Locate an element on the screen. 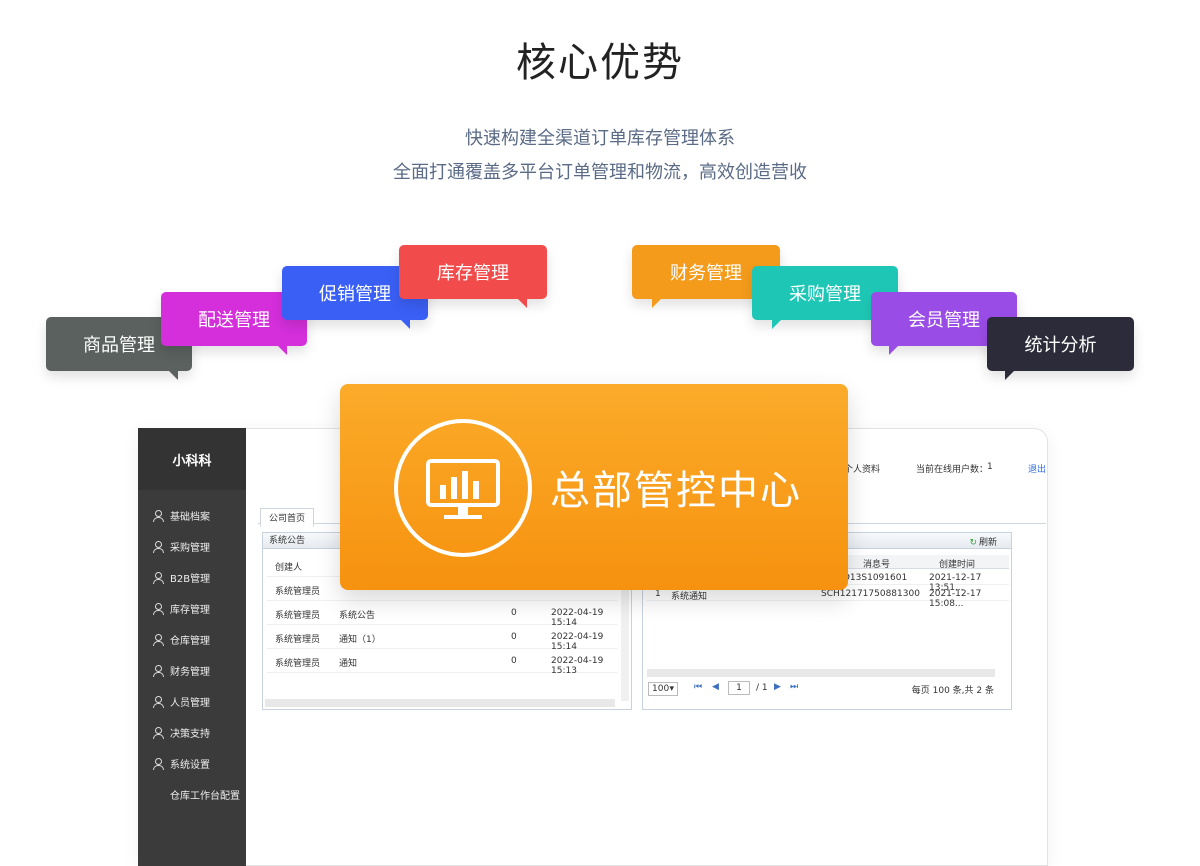 This screenshot has height=866, width=1200. sidebar-item-purchase: 采购管理 is located at coordinates (192, 546).